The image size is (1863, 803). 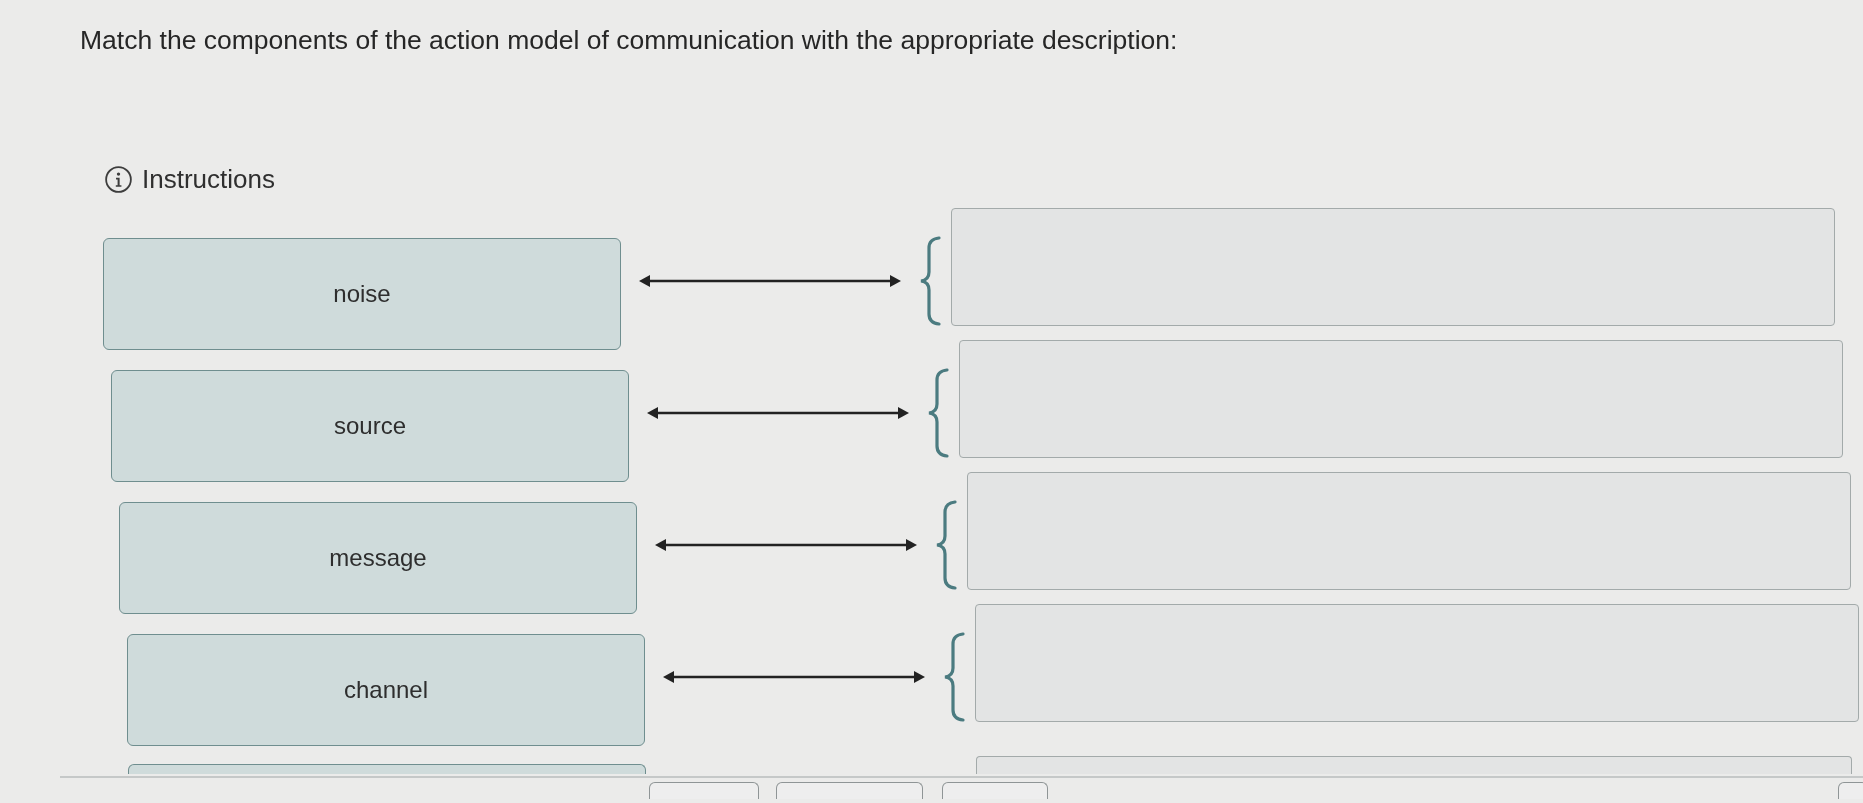 What do you see at coordinates (378, 558) in the screenshot?
I see `term-card: message` at bounding box center [378, 558].